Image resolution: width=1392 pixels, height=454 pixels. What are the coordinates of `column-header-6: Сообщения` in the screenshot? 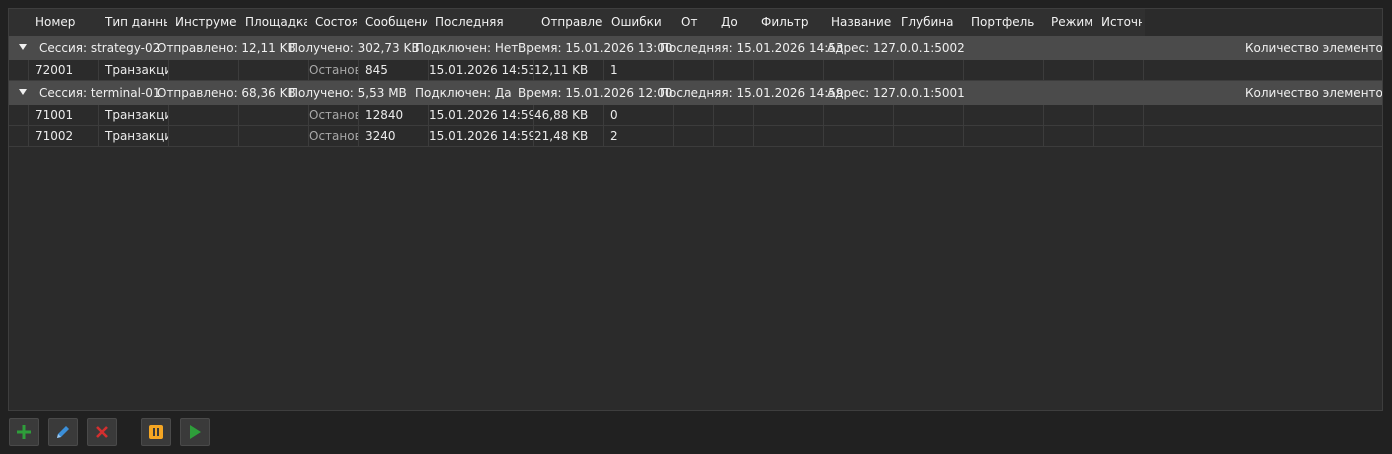 It's located at (396, 22).